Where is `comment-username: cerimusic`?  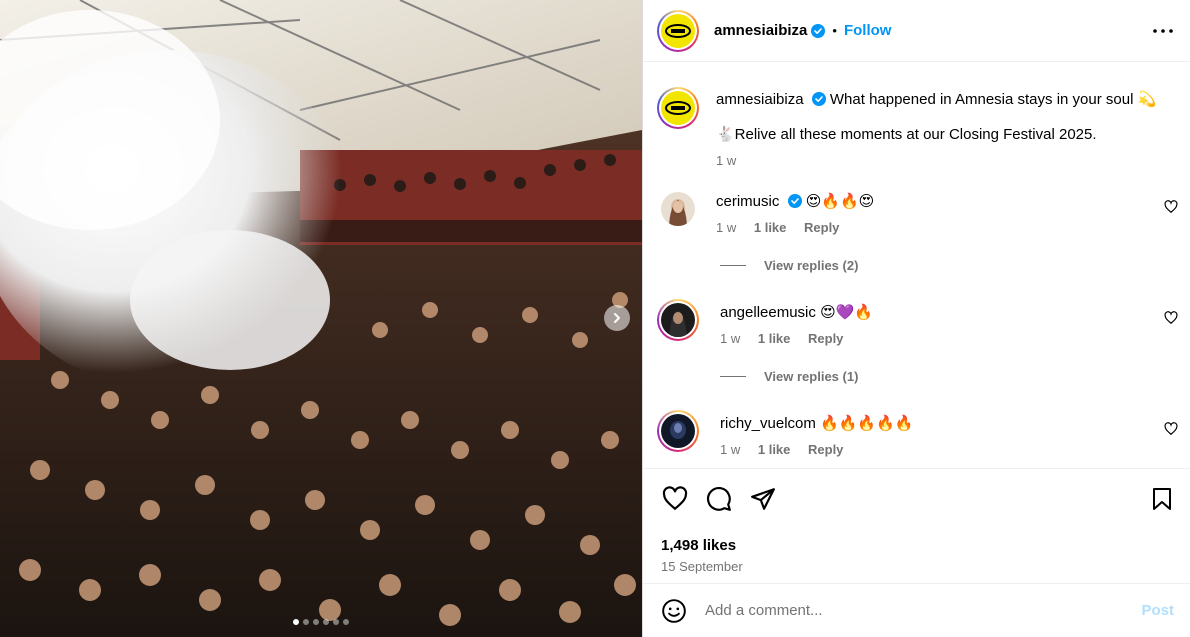 comment-username: cerimusic is located at coordinates (747, 201).